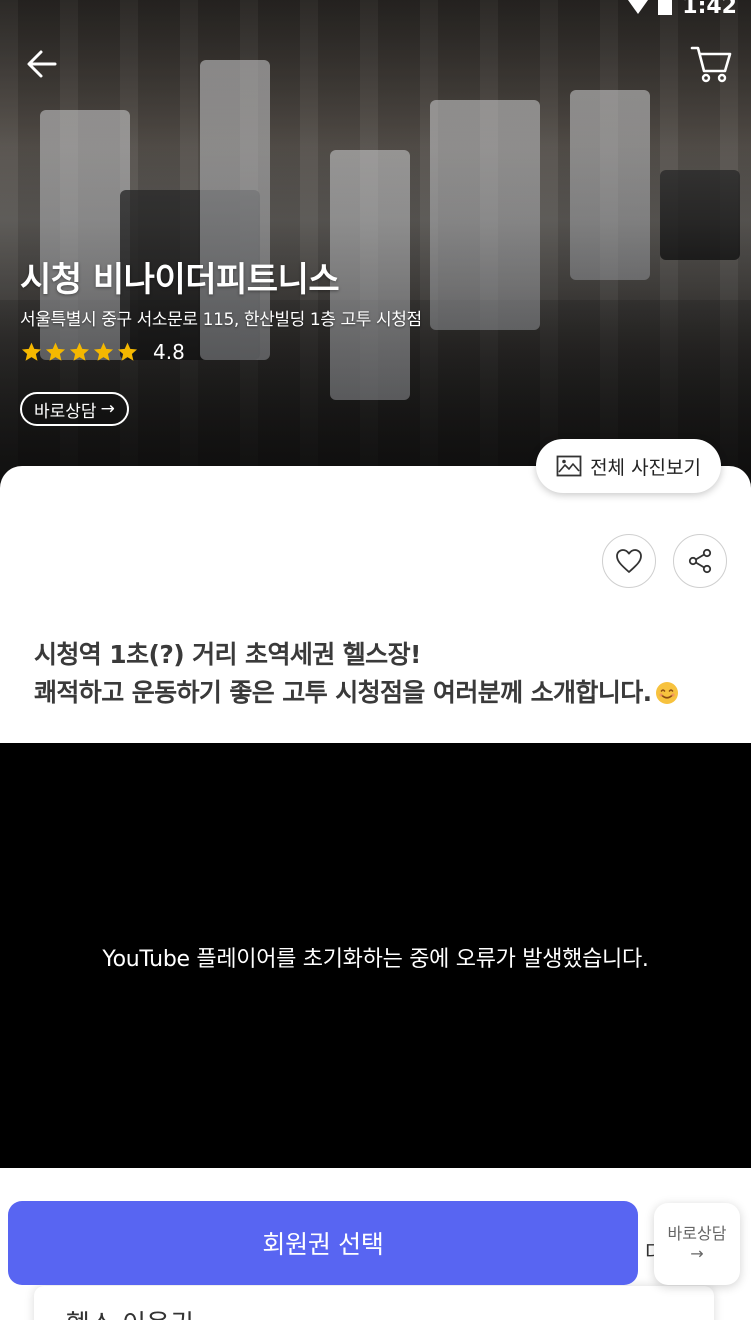  What do you see at coordinates (709, 9) in the screenshot?
I see `status-time: 1:42` at bounding box center [709, 9].